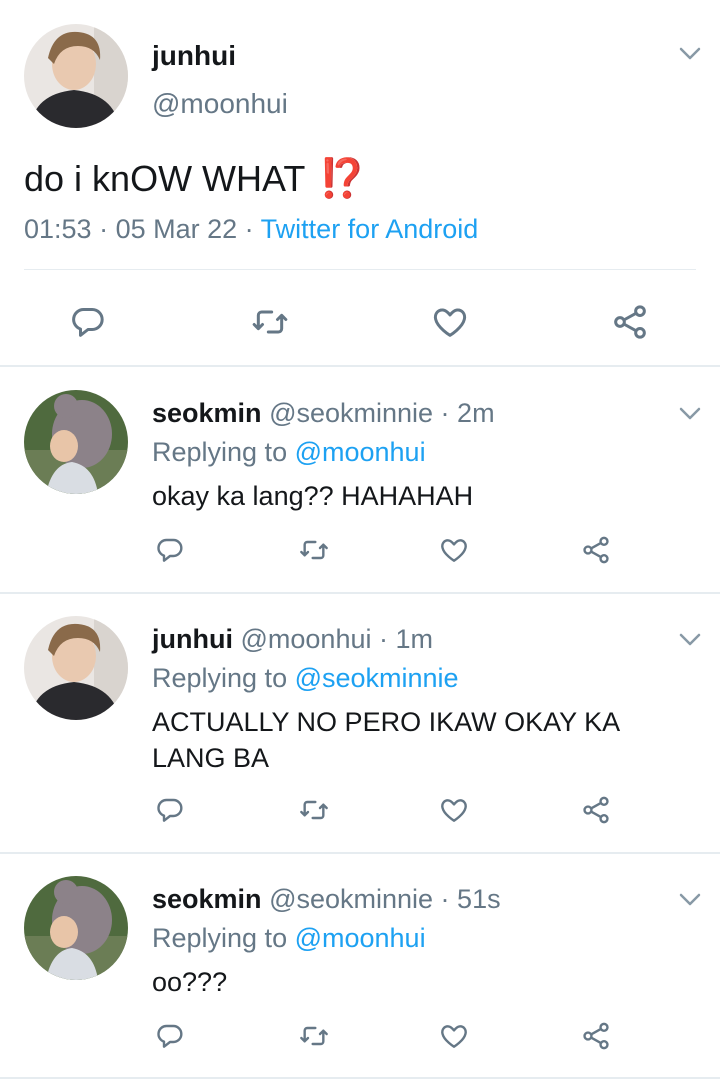 The height and width of the screenshot is (1079, 720). I want to click on tweet-age: 2m, so click(476, 413).